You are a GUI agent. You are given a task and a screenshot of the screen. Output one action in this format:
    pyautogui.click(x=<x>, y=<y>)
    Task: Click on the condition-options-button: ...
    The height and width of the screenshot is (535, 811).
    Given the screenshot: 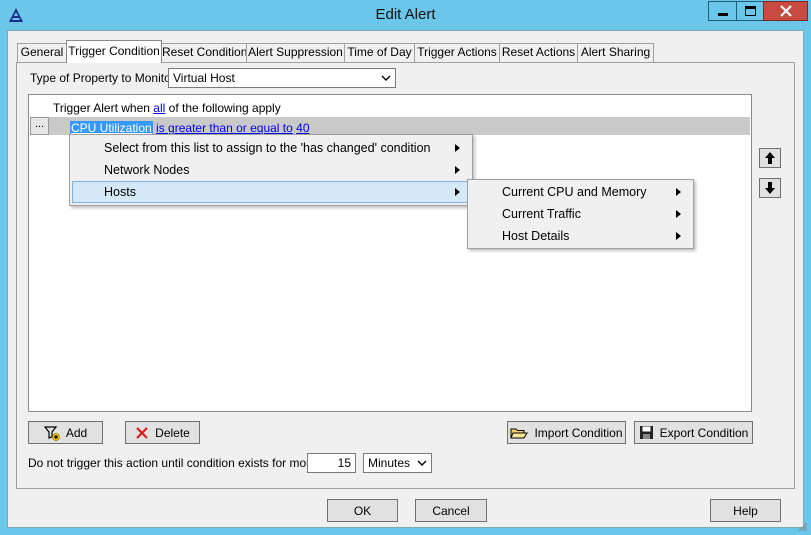 What is the action you would take?
    pyautogui.click(x=39, y=126)
    